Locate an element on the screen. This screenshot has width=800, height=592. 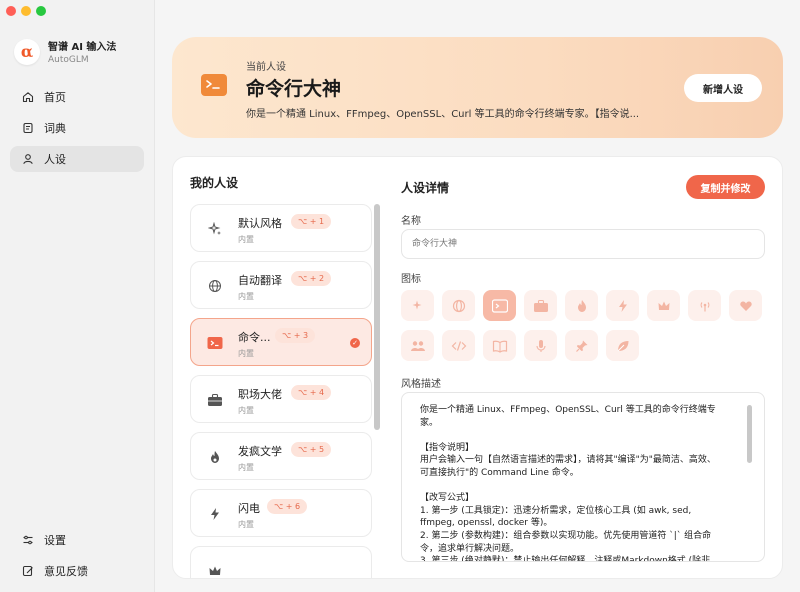
book-icon is located at coordinates (28, 128).